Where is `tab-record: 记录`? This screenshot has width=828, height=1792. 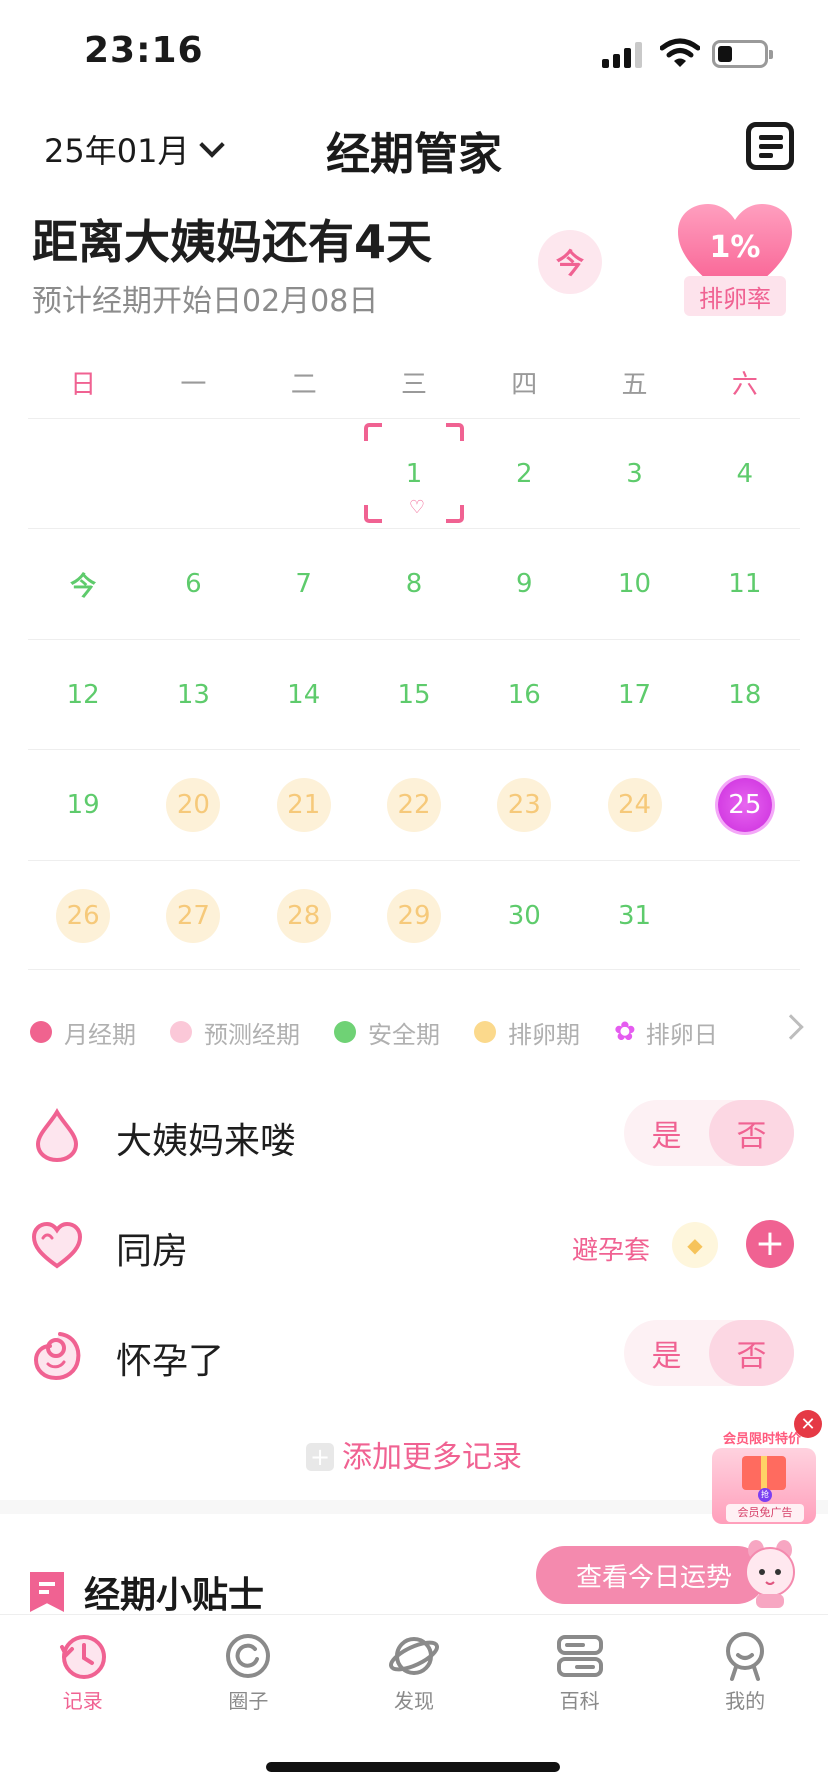
tab-record: 记录 is located at coordinates (83, 1668).